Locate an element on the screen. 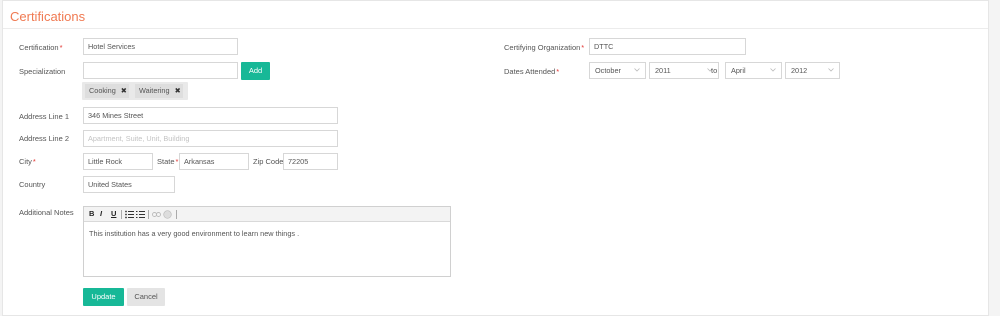 The width and height of the screenshot is (1000, 316). from-month-select: October is located at coordinates (617, 70).